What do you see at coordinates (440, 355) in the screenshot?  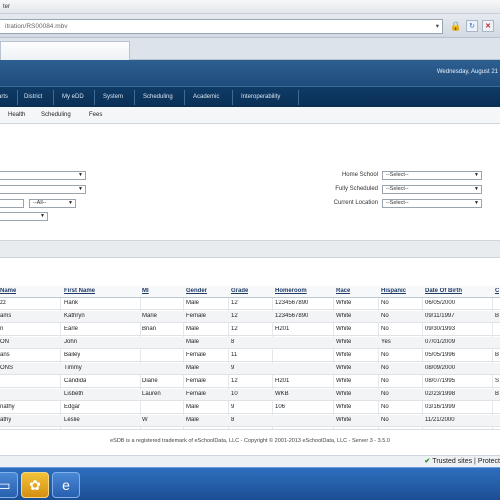 I see `cell-date-of-birth: 05/05/1996` at bounding box center [440, 355].